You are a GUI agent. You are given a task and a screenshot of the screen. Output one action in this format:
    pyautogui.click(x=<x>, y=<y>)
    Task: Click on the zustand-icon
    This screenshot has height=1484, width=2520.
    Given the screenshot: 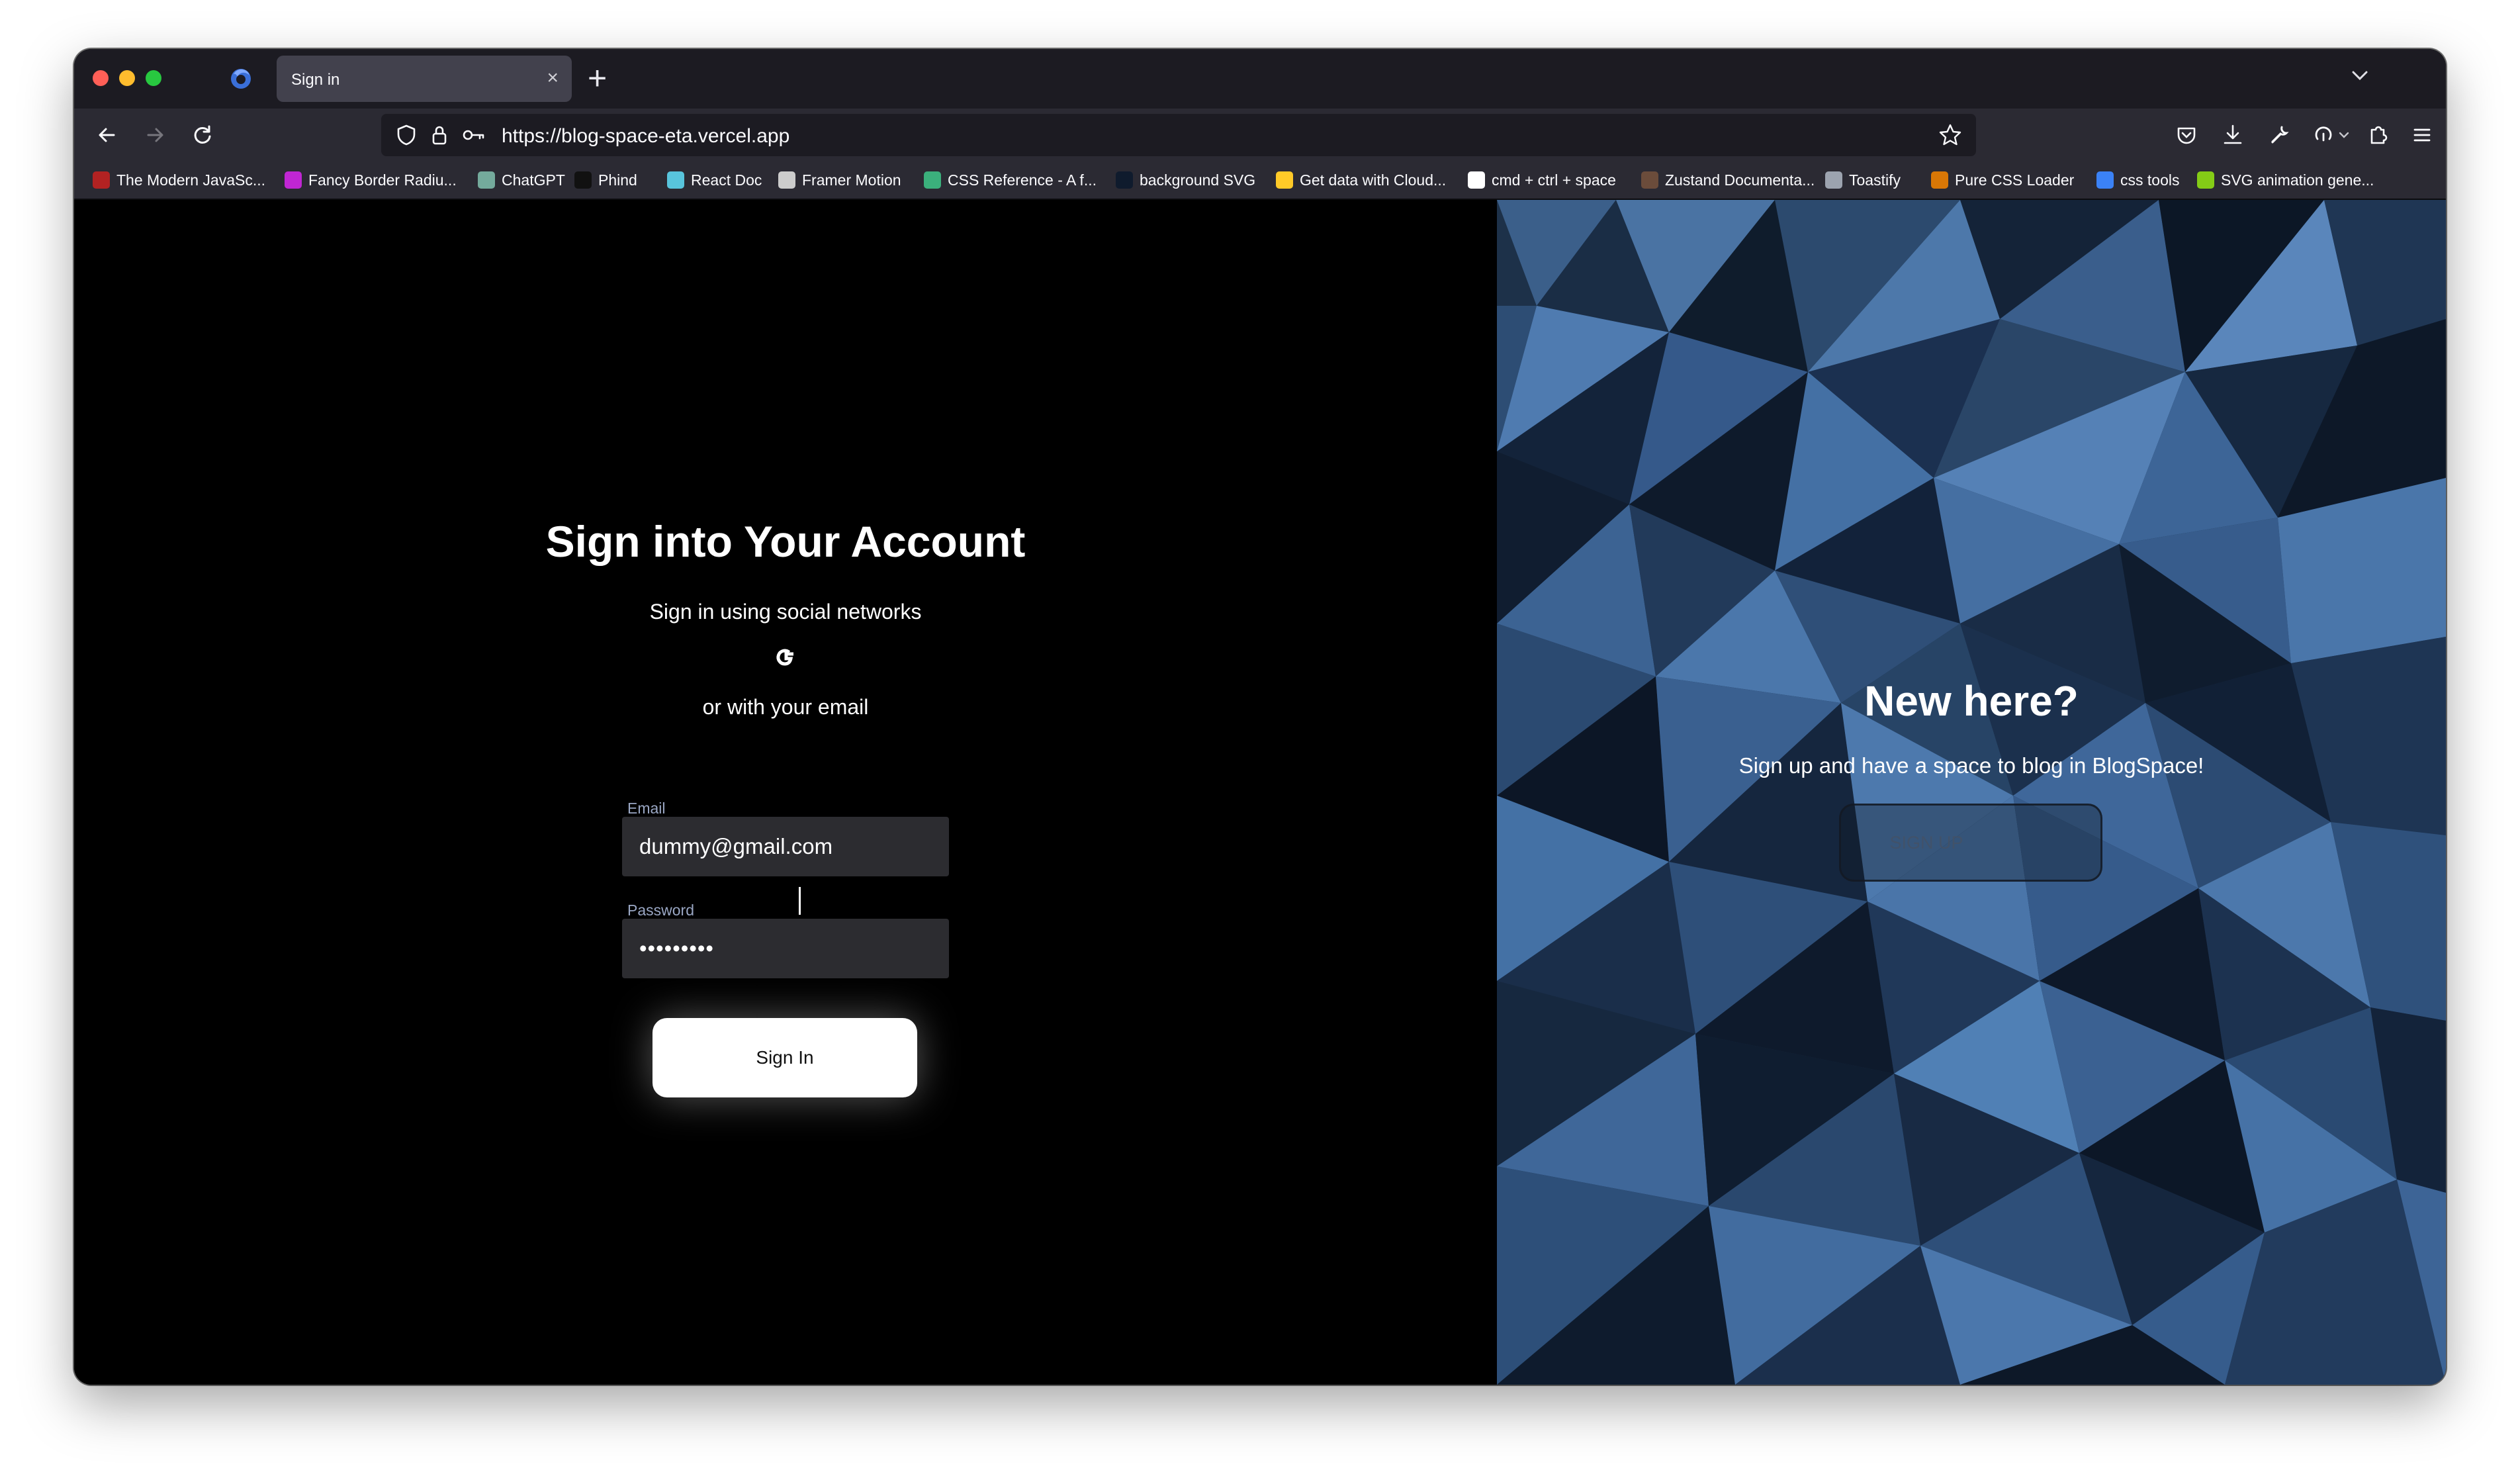 What is the action you would take?
    pyautogui.click(x=1649, y=180)
    